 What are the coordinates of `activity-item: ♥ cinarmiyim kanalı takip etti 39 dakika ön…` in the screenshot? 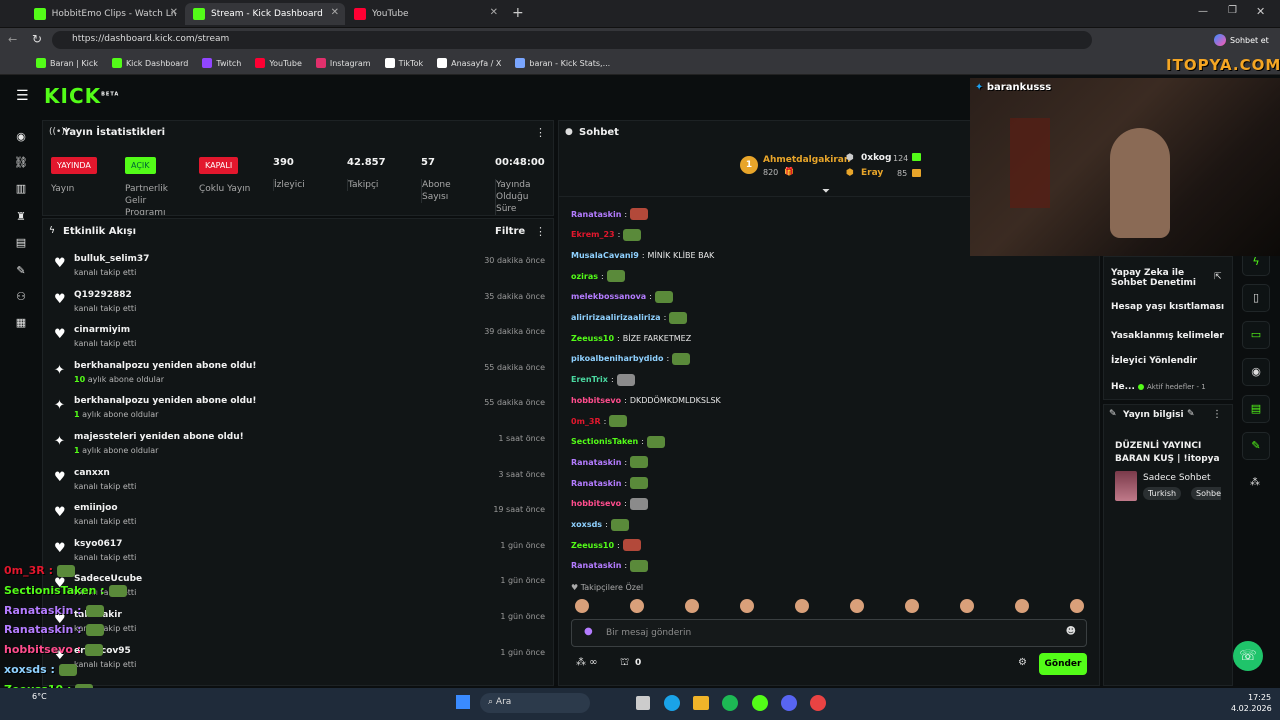 It's located at (300, 339).